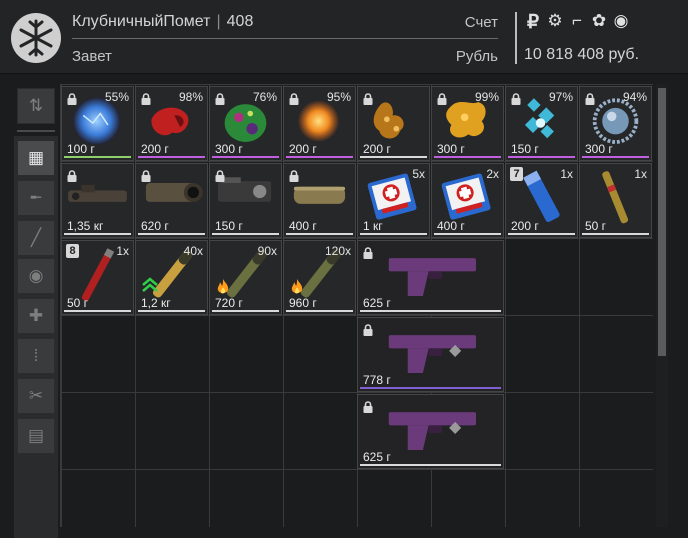 This screenshot has height=538, width=688. What do you see at coordinates (621, 22) in the screenshot?
I see `coin-icon: ◉` at bounding box center [621, 22].